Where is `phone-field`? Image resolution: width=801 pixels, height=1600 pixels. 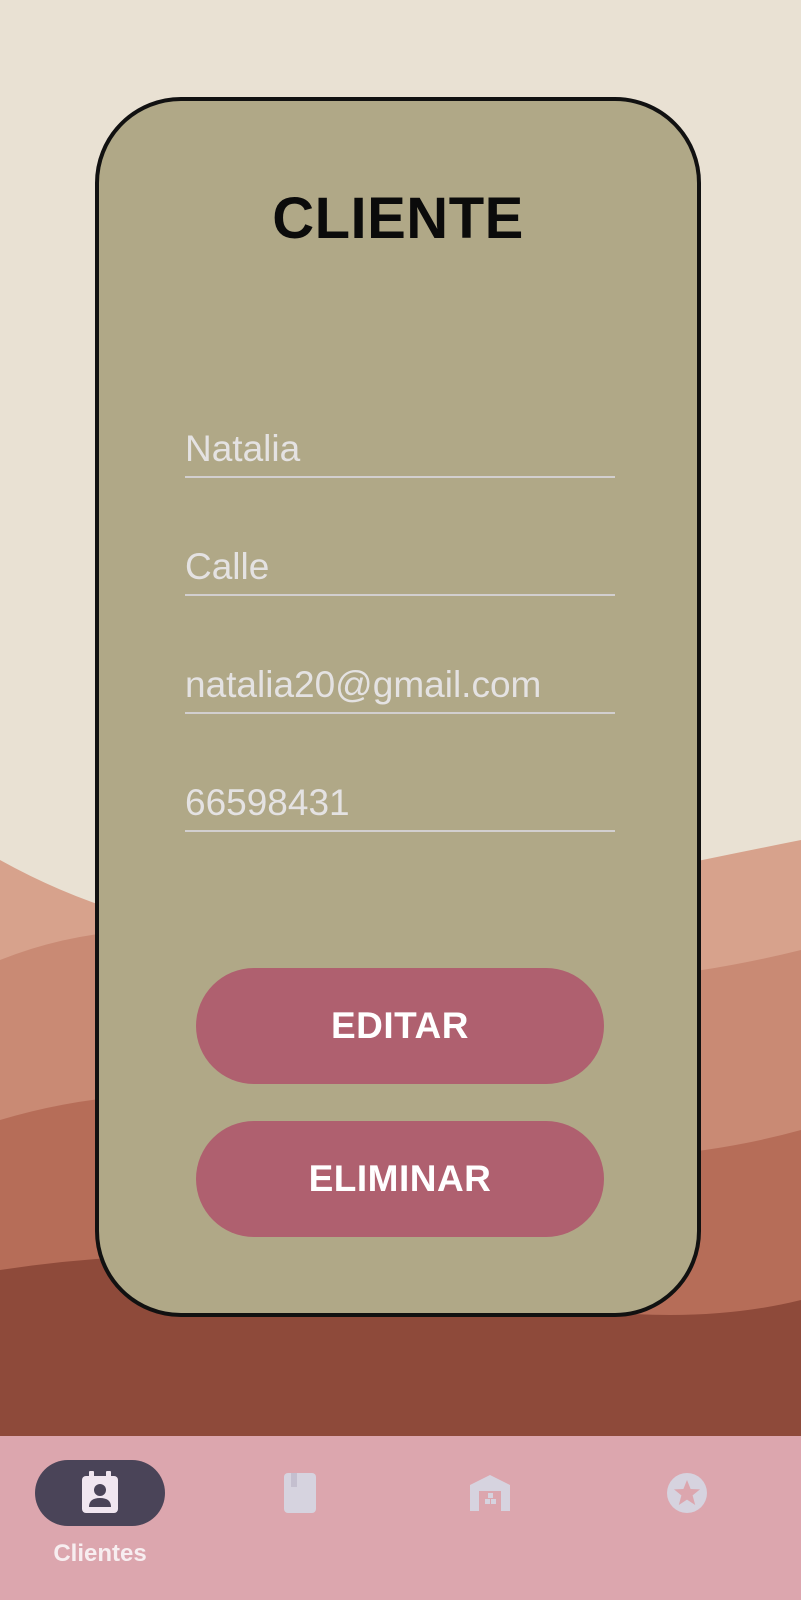
phone-field is located at coordinates (400, 804).